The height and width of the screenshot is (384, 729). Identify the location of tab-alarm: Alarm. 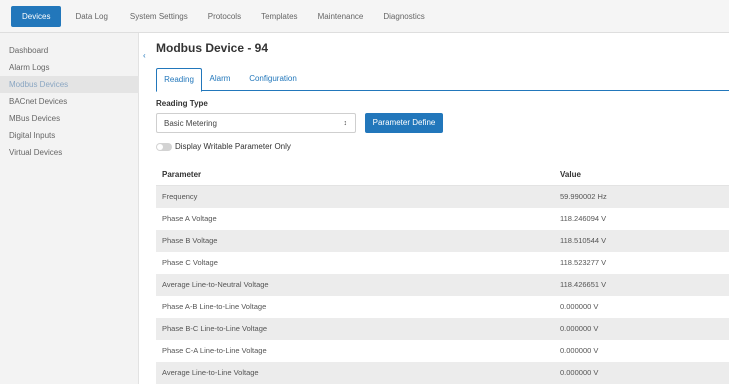
(220, 79).